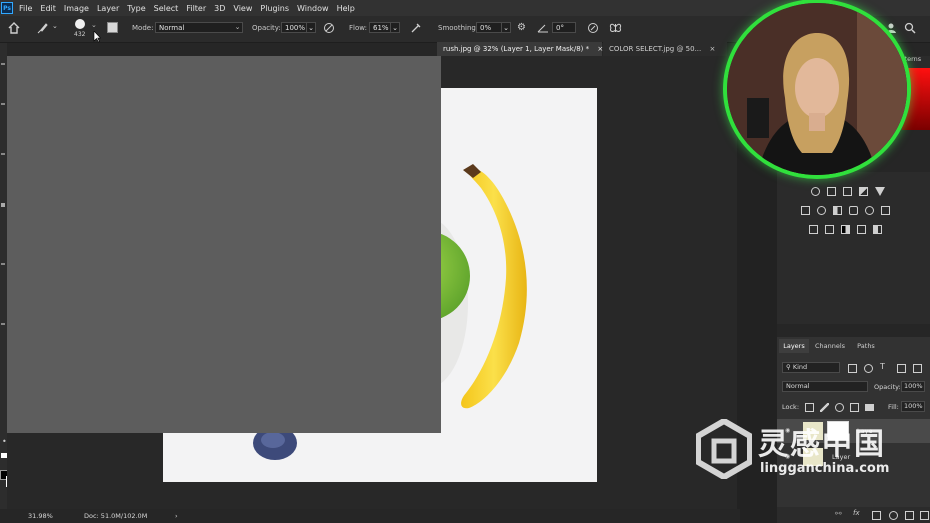 This screenshot has width=930, height=523. Describe the element at coordinates (853, 210) in the screenshot. I see `photo-filter-icon` at that location.